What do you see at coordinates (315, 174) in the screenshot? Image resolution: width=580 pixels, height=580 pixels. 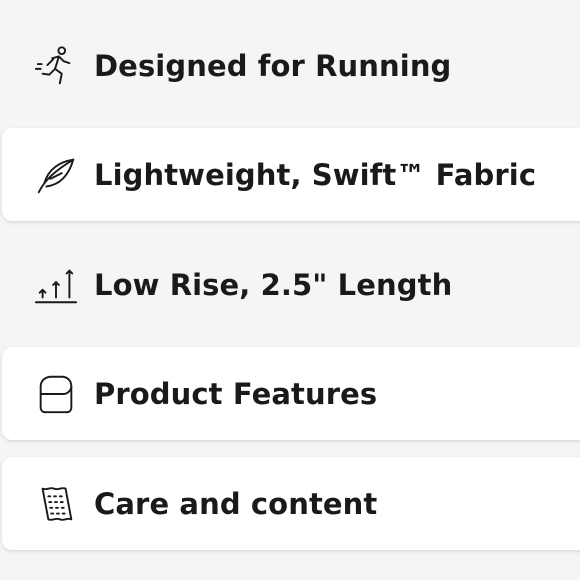 I see `feature-label: Lightweight, Swift™ Fabric` at bounding box center [315, 174].